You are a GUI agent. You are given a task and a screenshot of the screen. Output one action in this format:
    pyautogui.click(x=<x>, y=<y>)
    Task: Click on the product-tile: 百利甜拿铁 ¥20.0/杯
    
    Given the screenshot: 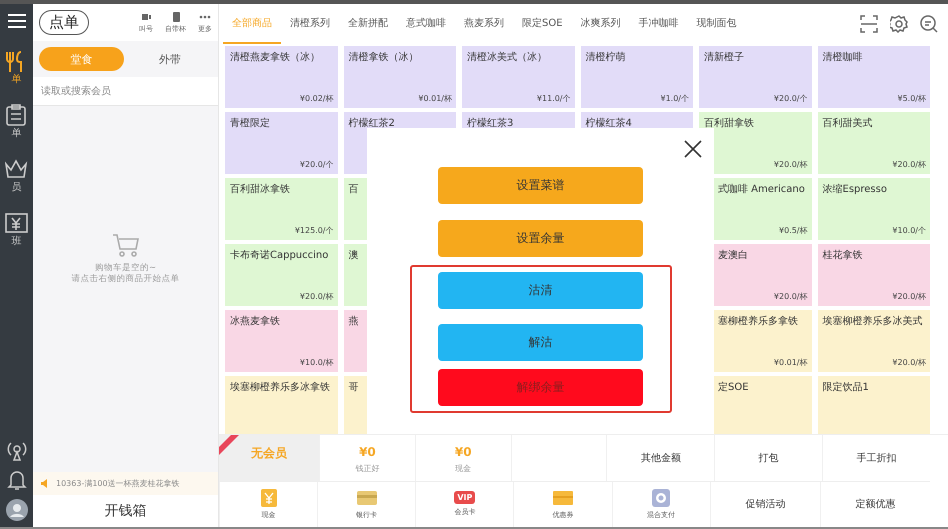 What is the action you would take?
    pyautogui.click(x=755, y=143)
    